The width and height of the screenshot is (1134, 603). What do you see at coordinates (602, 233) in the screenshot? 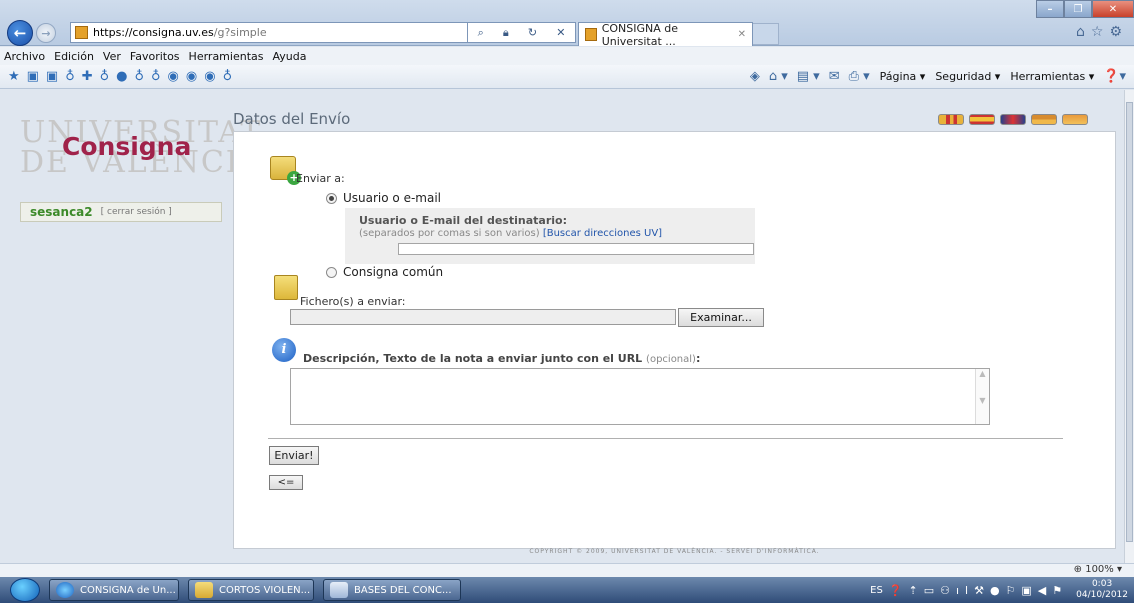
I see `search-uv-addresses-link: [Buscar direcciones UV]` at bounding box center [602, 233].